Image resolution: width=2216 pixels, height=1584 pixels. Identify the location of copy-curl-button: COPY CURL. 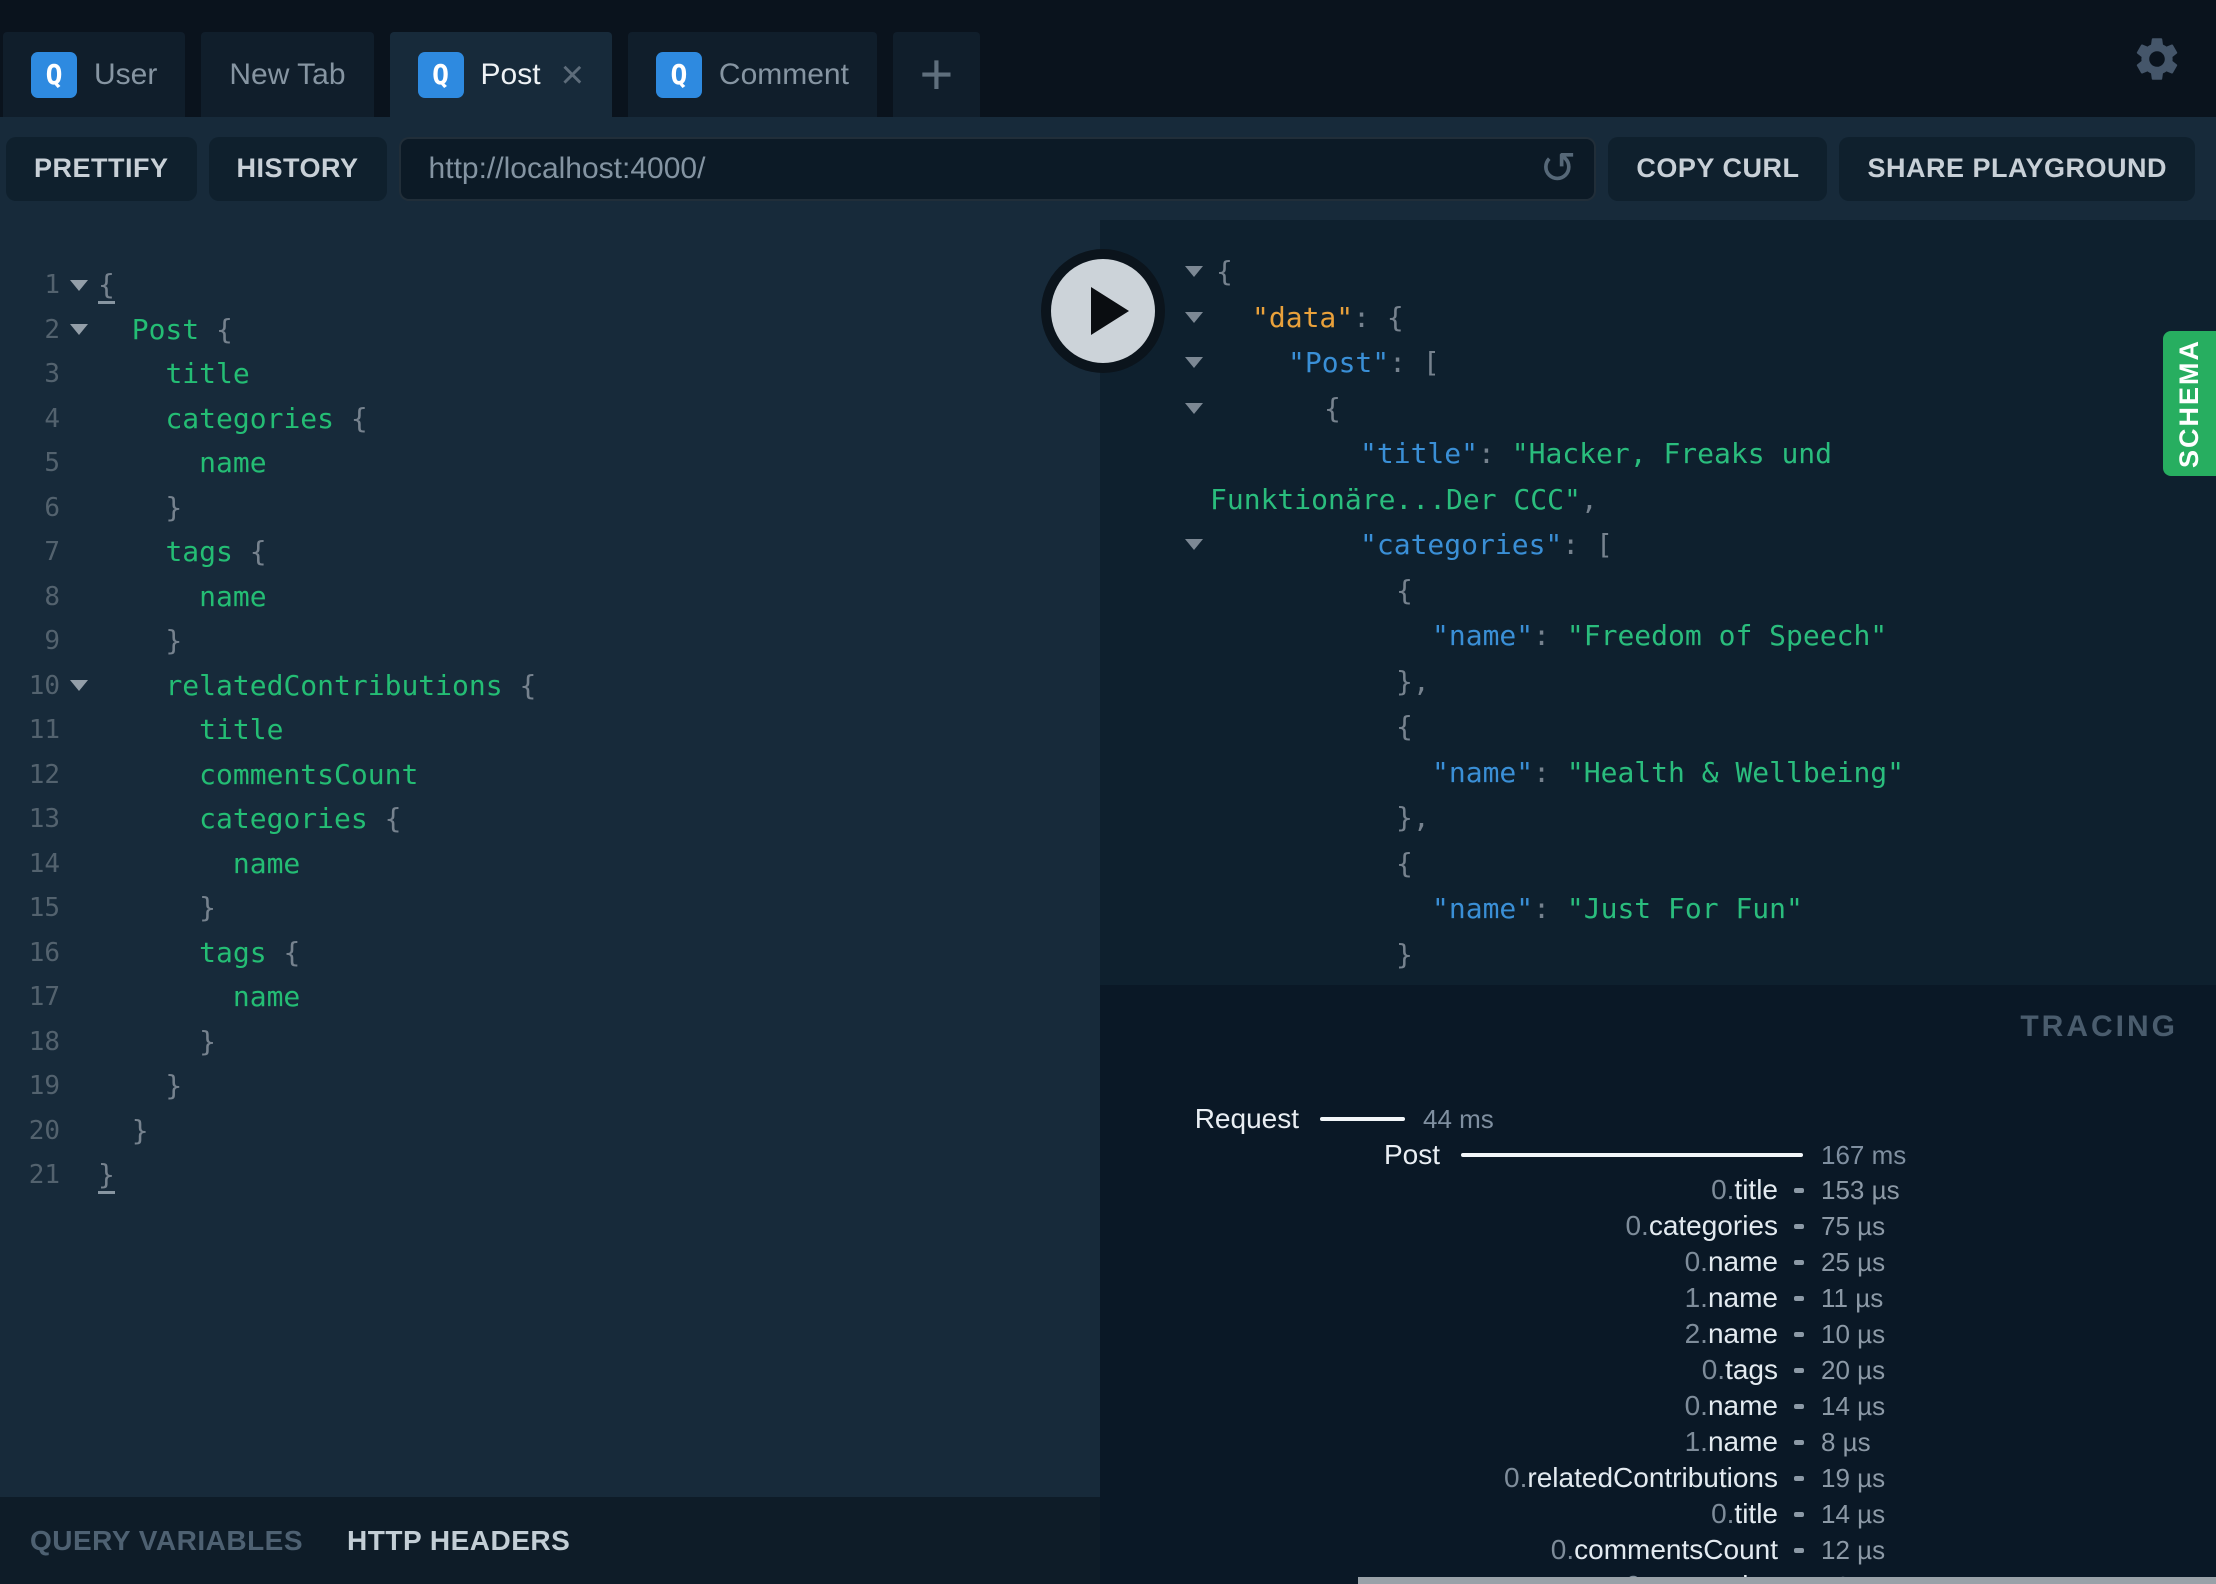
(1718, 168).